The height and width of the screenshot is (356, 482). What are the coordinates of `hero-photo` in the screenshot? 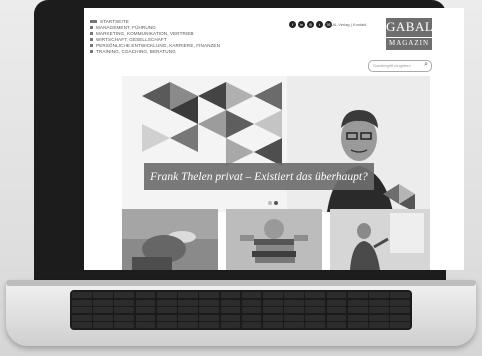 It's located at (358, 144).